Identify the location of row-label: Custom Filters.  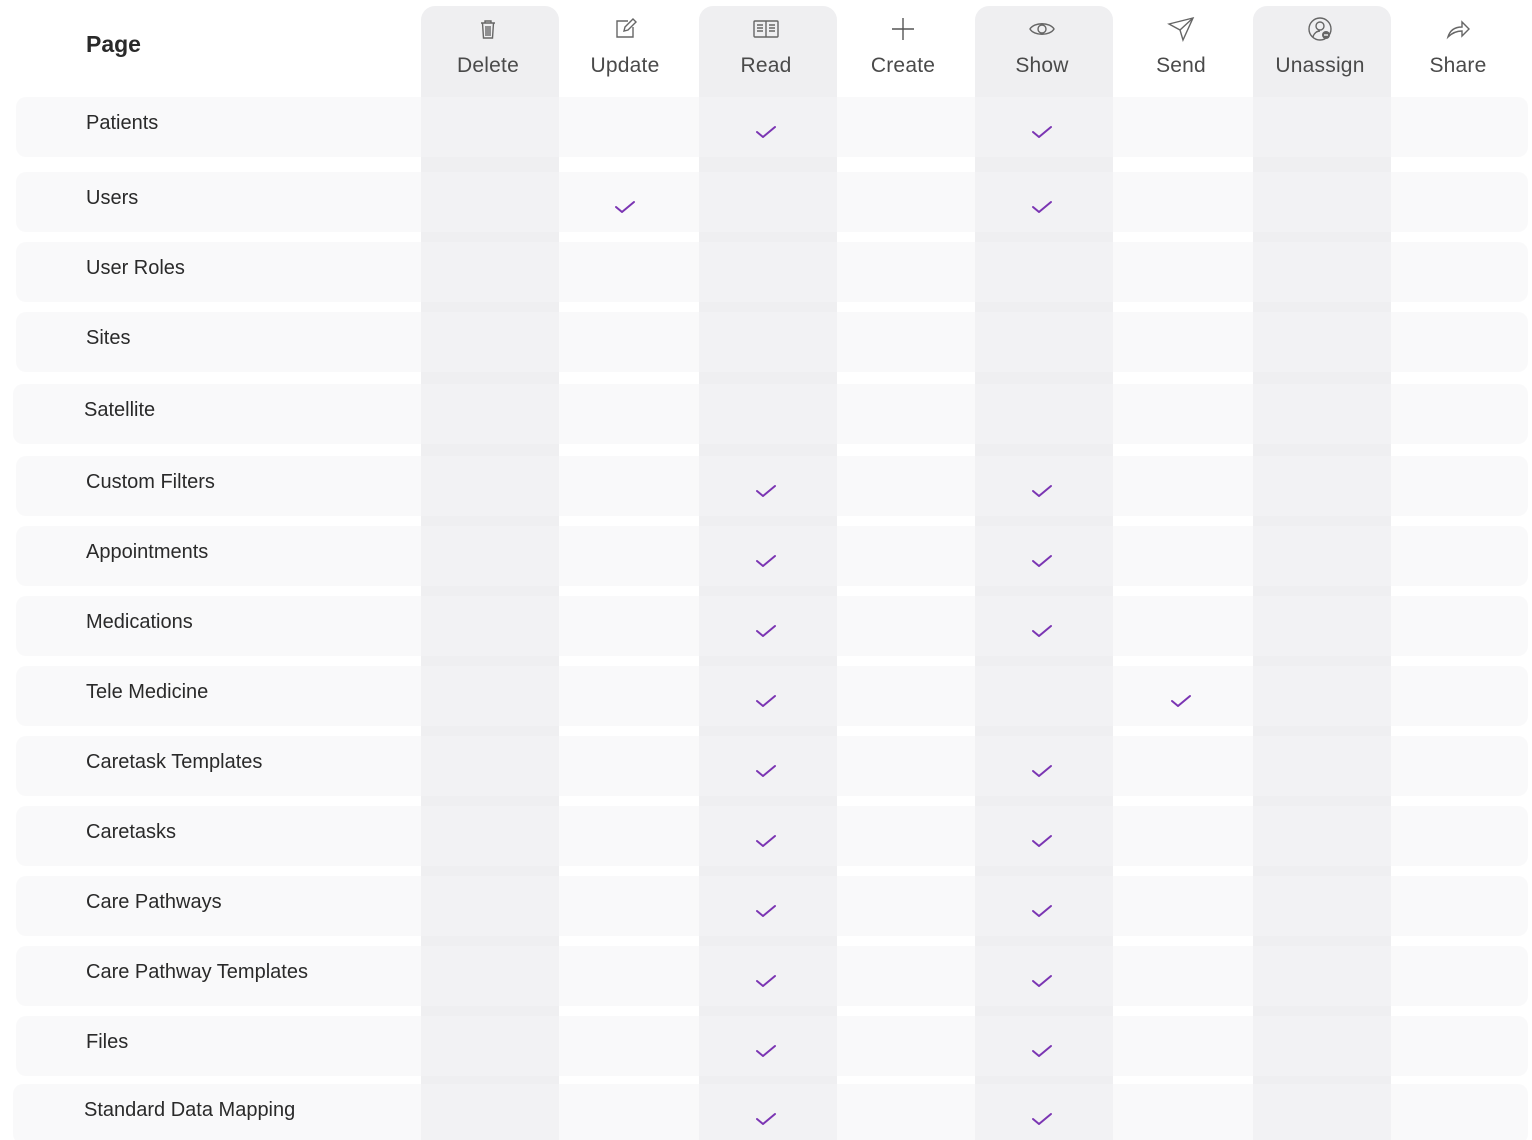
(150, 482).